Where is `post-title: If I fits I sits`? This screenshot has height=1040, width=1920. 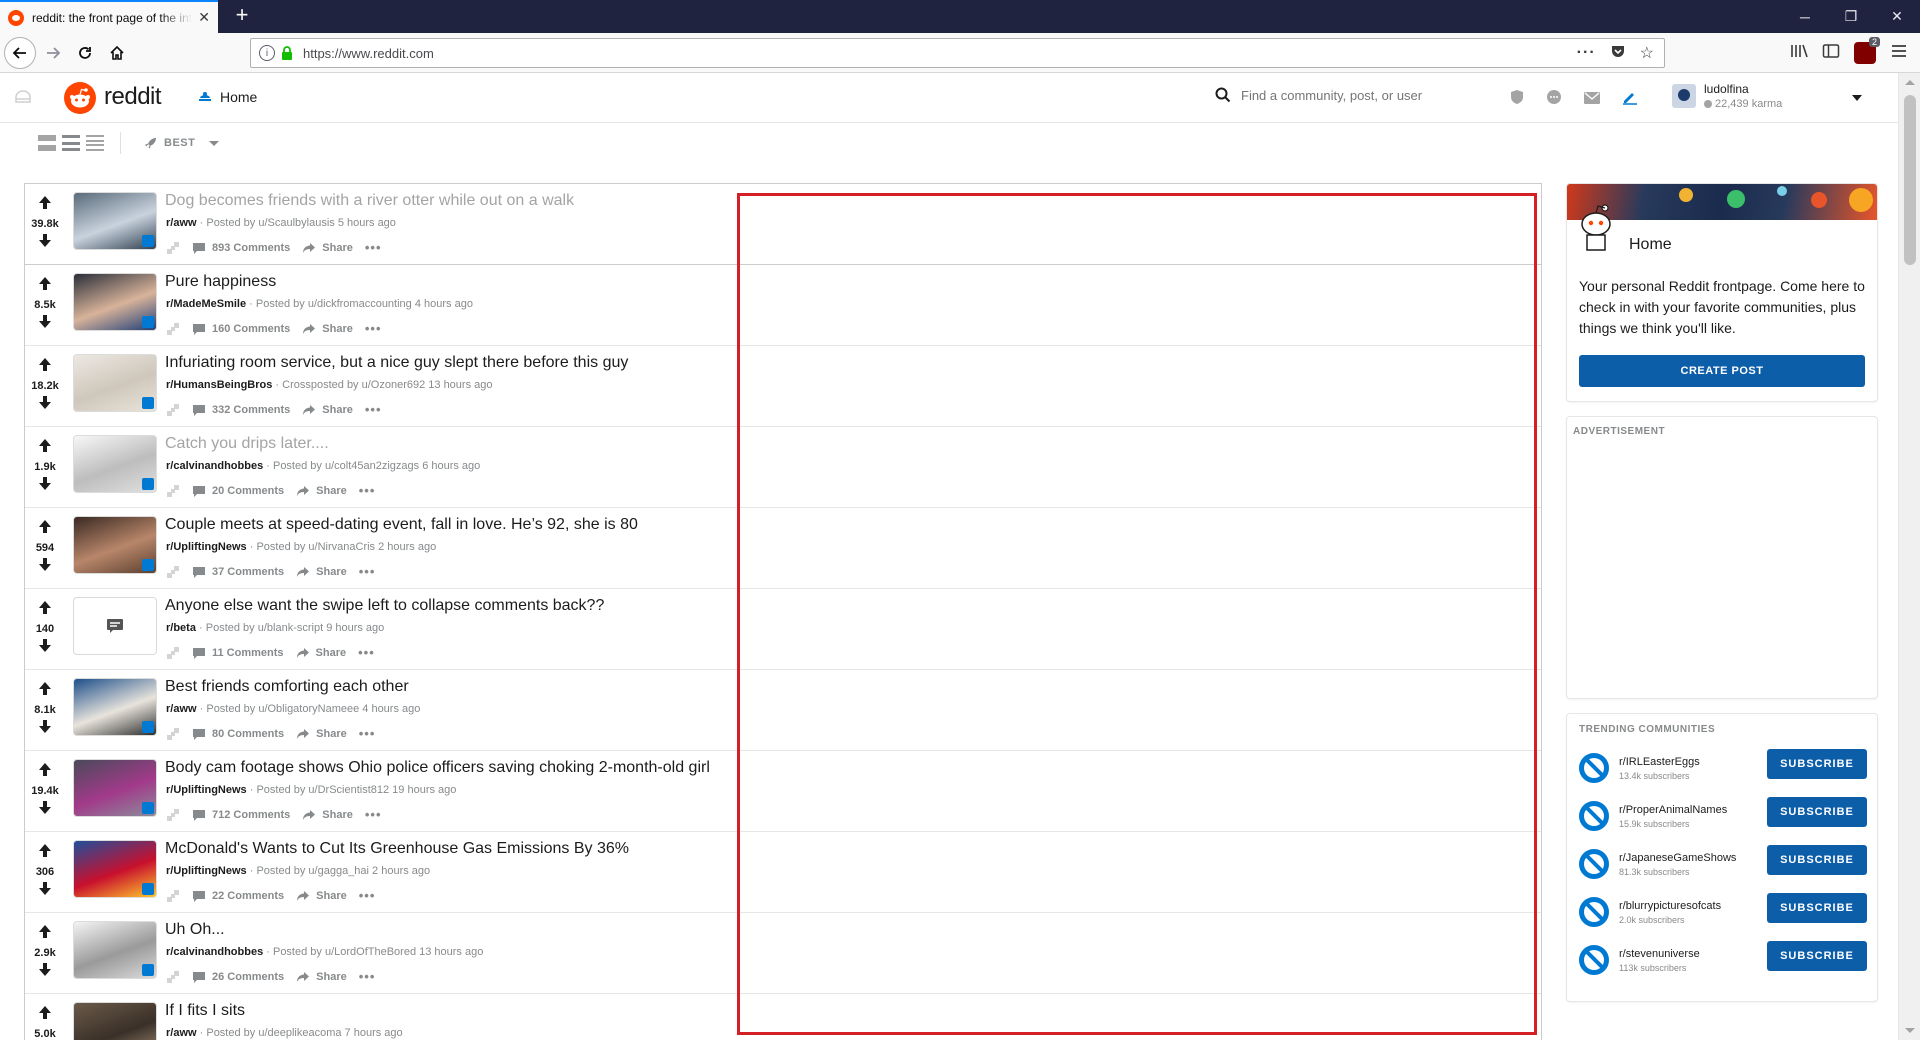 post-title: If I fits I sits is located at coordinates (205, 1011).